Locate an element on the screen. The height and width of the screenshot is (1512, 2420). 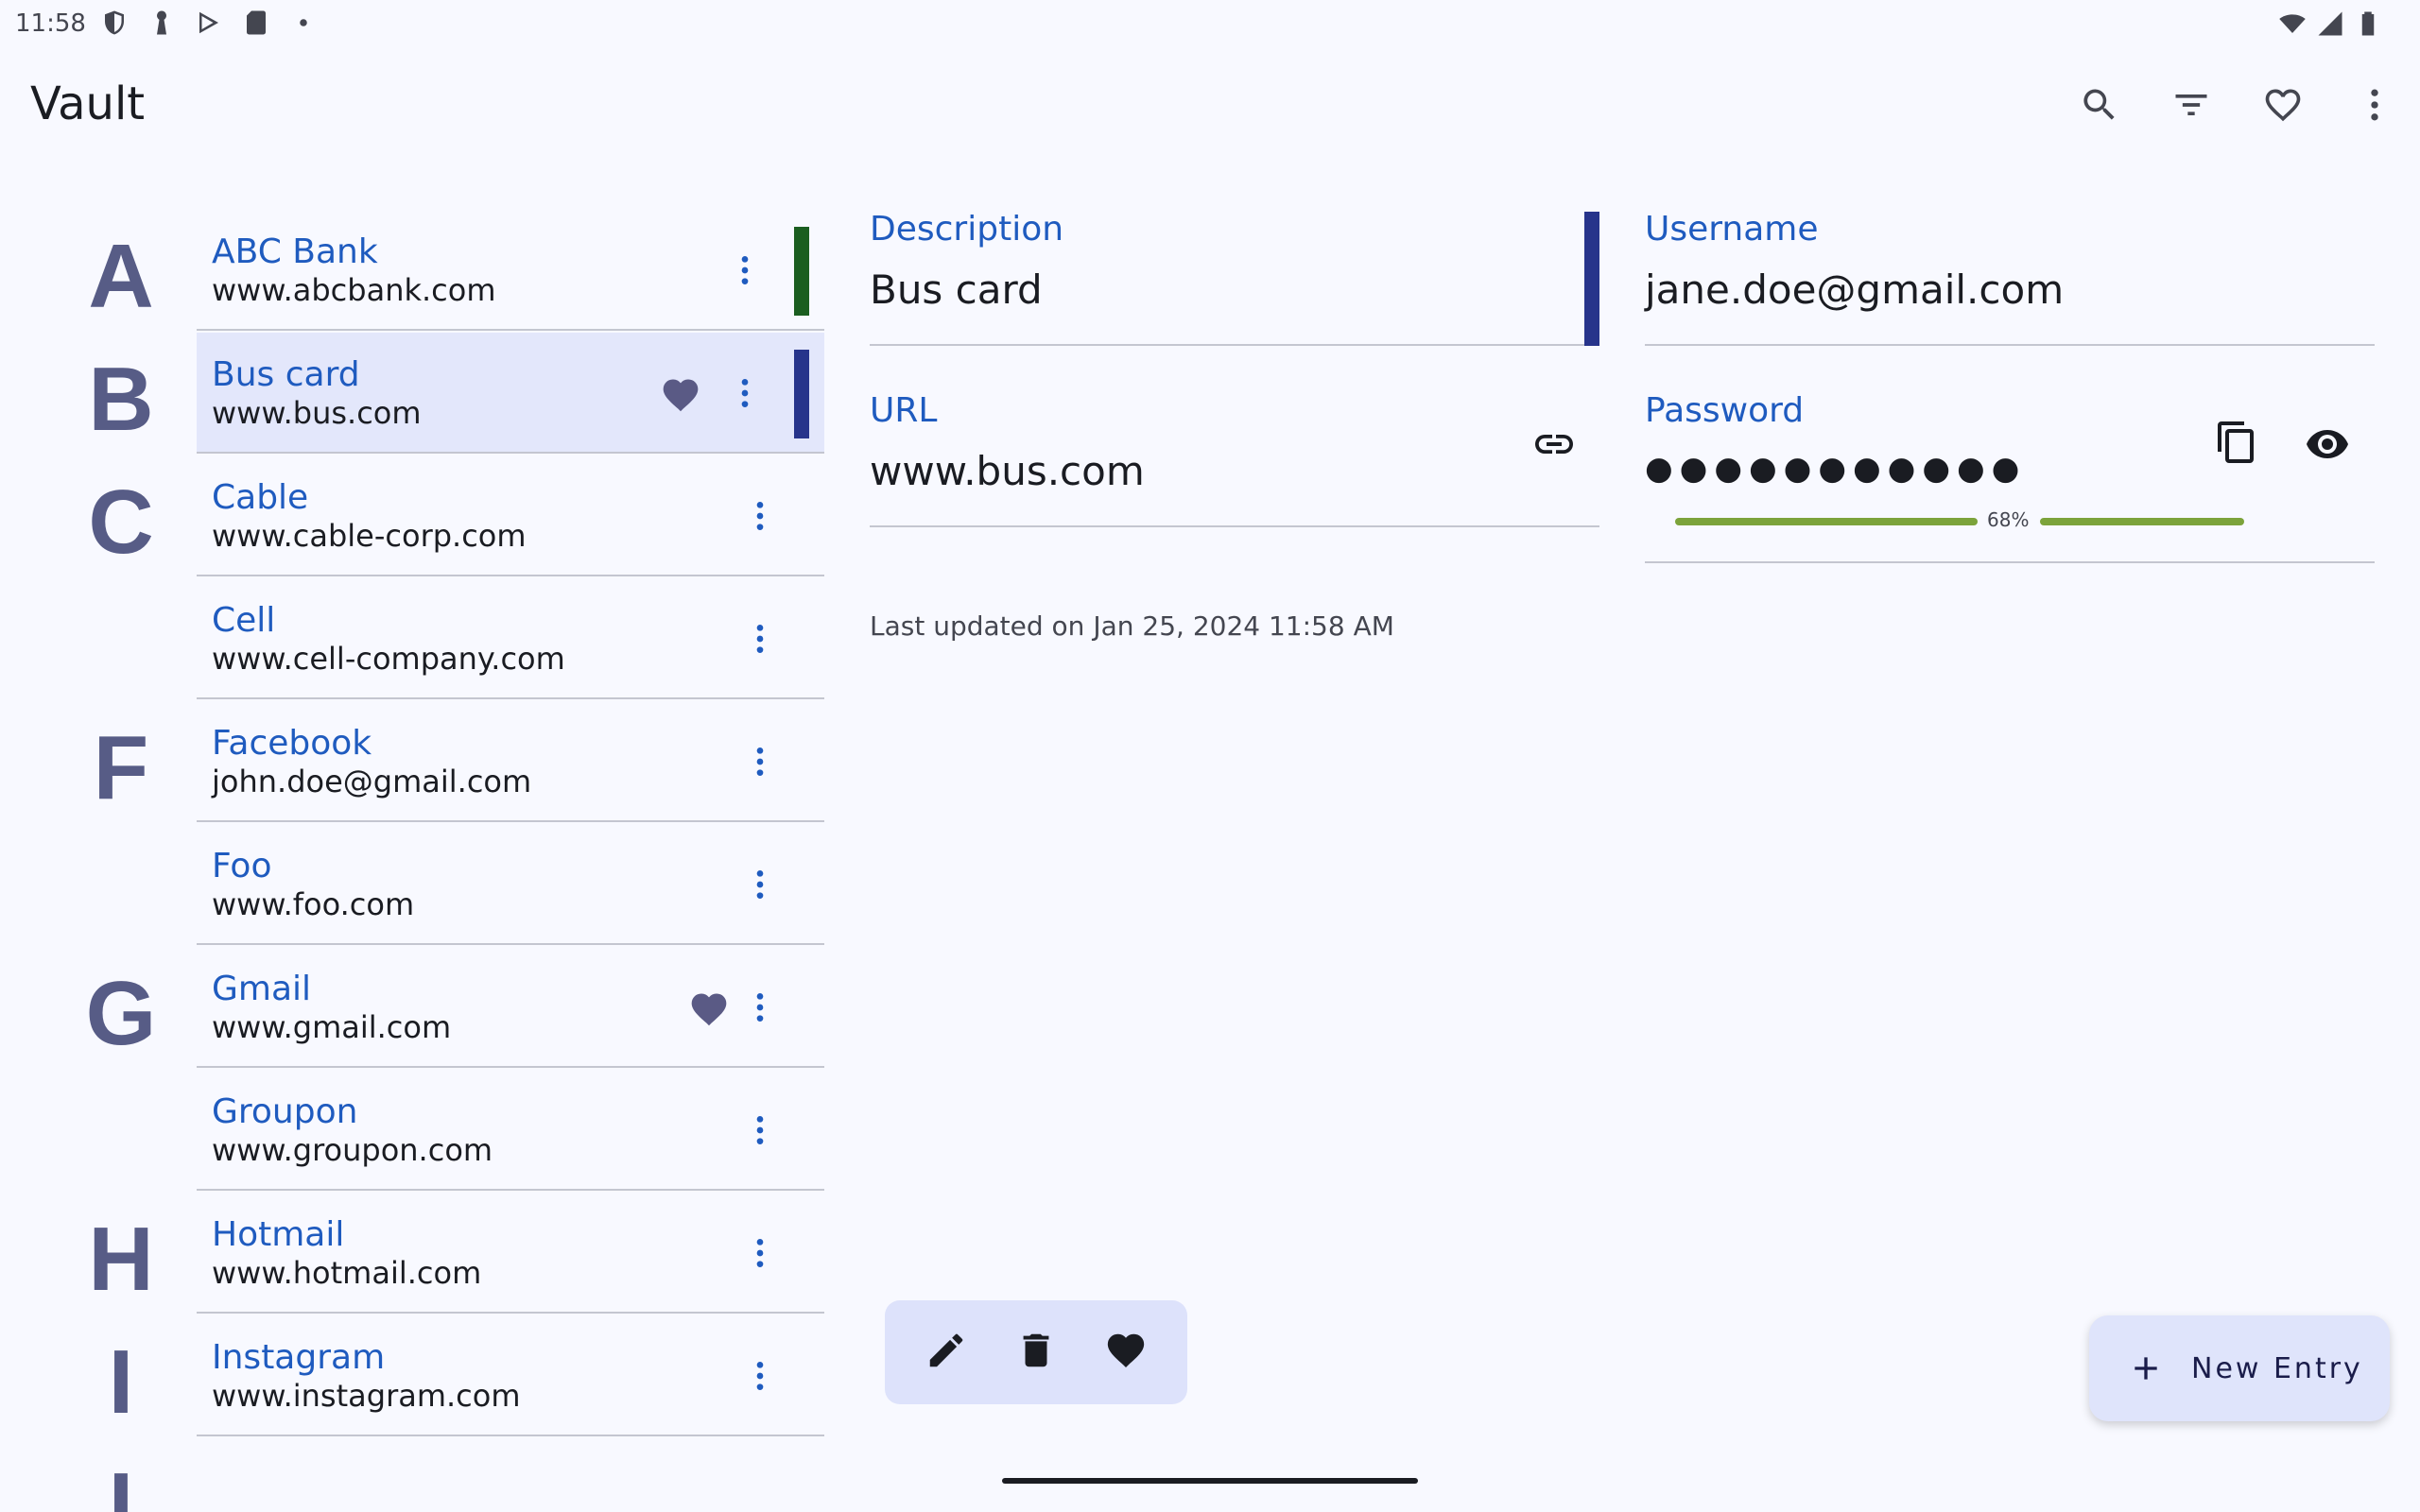
entry-card: Gmail www.gmail.com is located at coordinates (511, 1007).